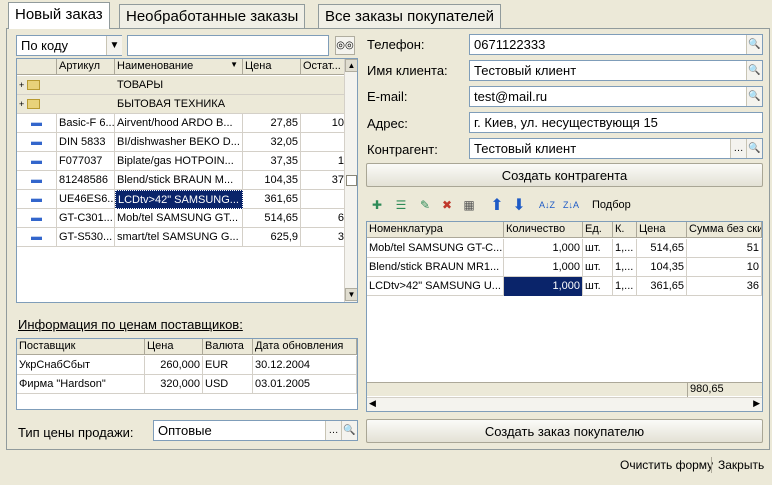 Image resolution: width=772 pixels, height=485 pixels. What do you see at coordinates (564, 389) in the screenshot?
I see `order-footer-row: 980,65` at bounding box center [564, 389].